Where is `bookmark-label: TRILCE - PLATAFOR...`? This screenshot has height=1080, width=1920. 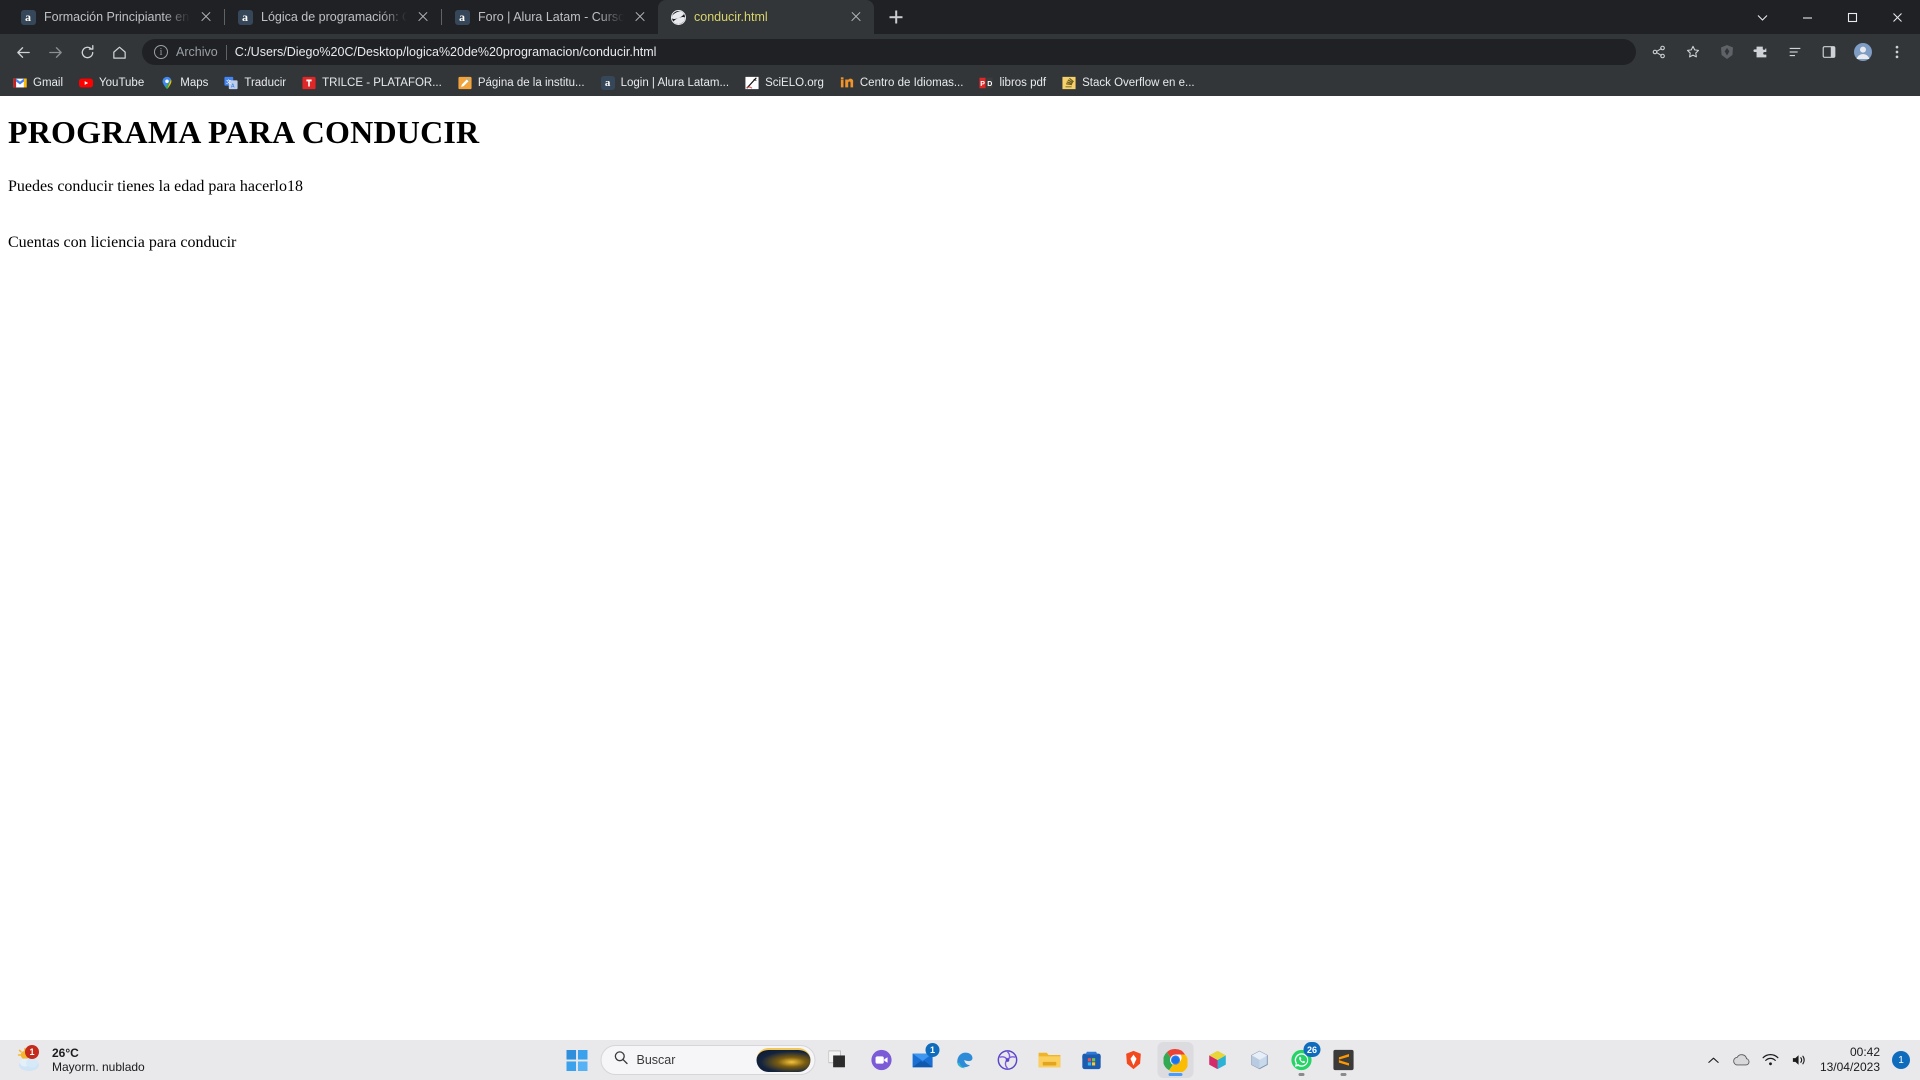 bookmark-label: TRILCE - PLATAFOR... is located at coordinates (382, 83).